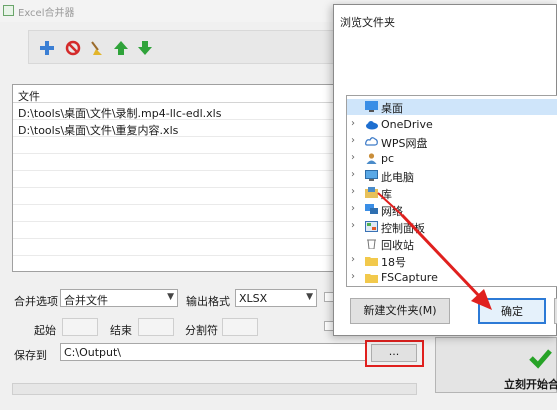 This screenshot has height=410, width=557. I want to click on toolbar, so click(183, 47).